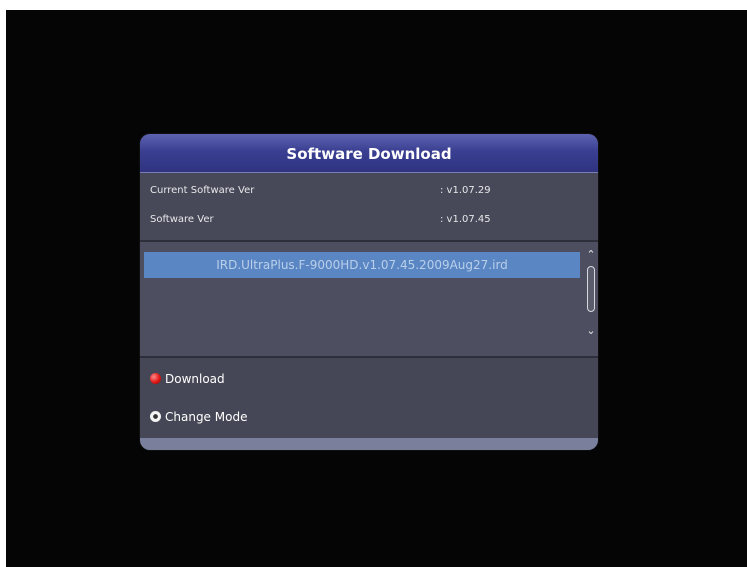 This screenshot has width=747, height=567. Describe the element at coordinates (465, 190) in the screenshot. I see `current-version-value: : v1.07.29` at that location.